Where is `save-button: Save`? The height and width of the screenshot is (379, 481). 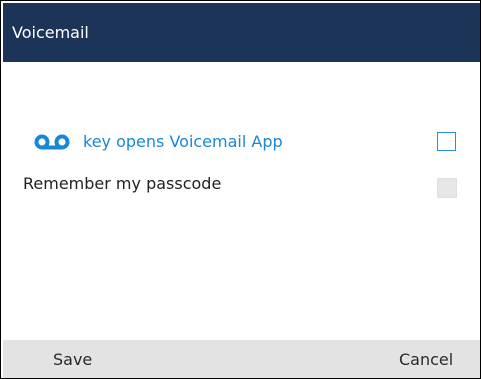
save-button: Save is located at coordinates (72, 359).